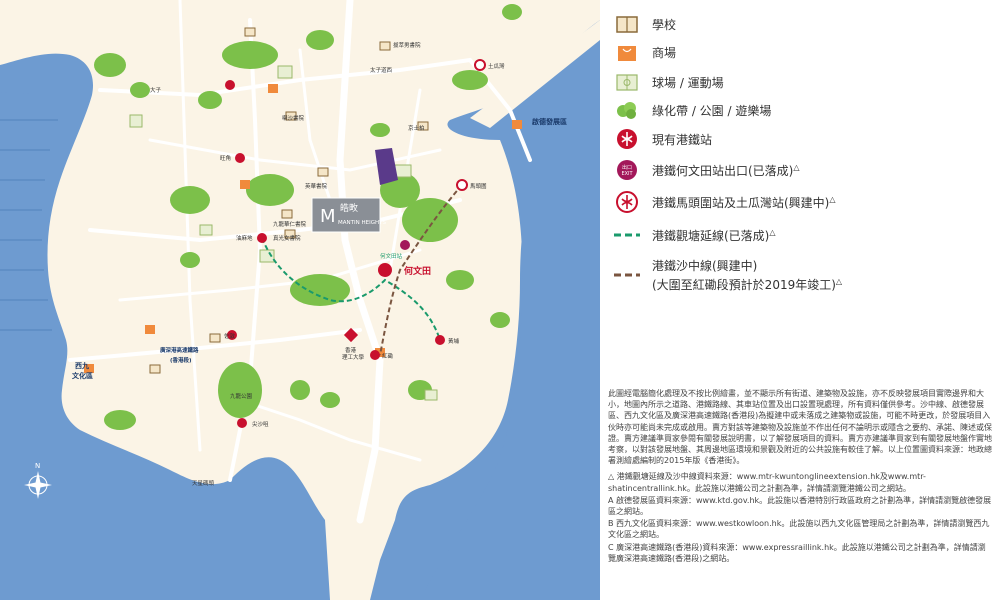 This screenshot has width=1000, height=604. Describe the element at coordinates (225, 158) in the screenshot. I see `label-mong-kok: 旺角` at that location.